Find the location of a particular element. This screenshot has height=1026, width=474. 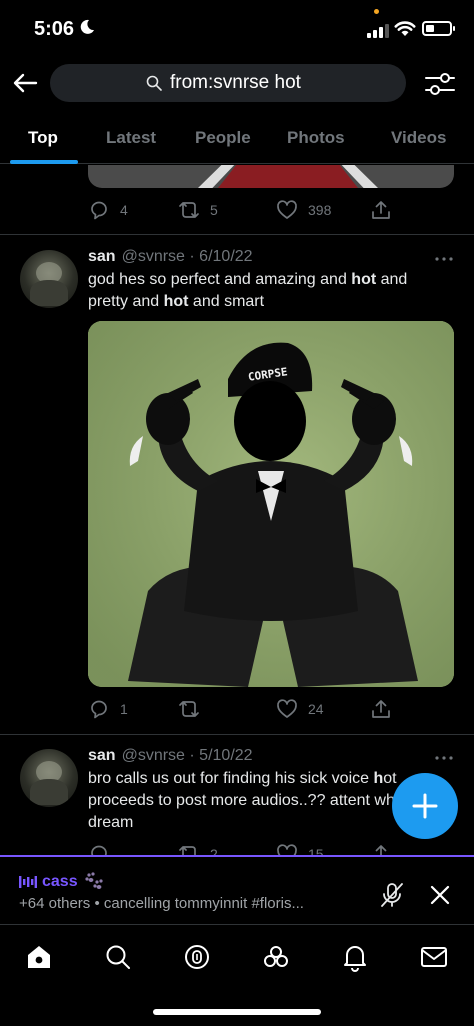

tab-top: Top is located at coordinates (43, 138).